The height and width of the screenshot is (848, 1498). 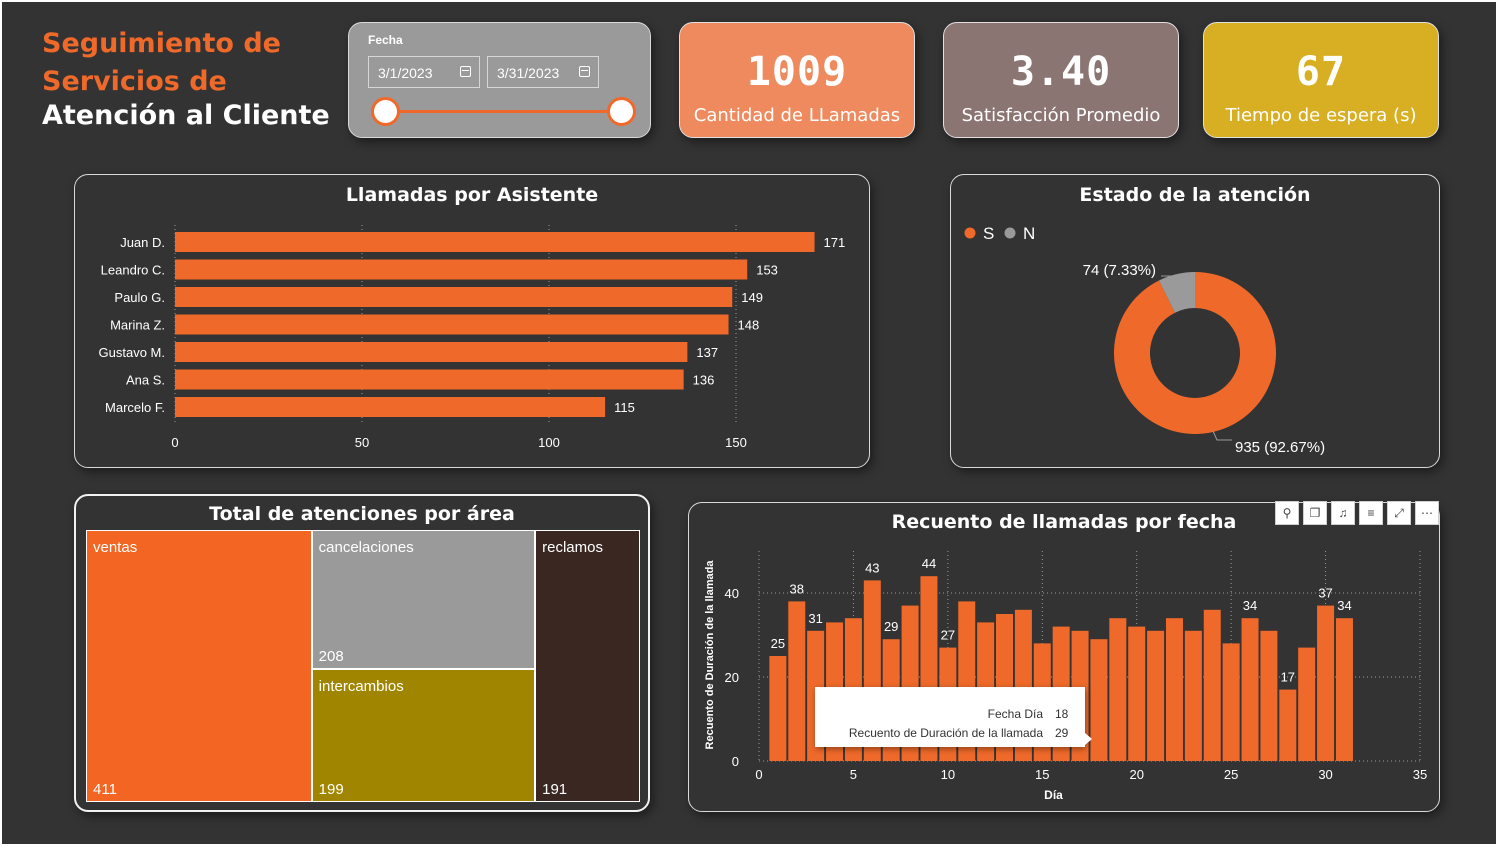 I want to click on data-label: 149, so click(x=752, y=297).